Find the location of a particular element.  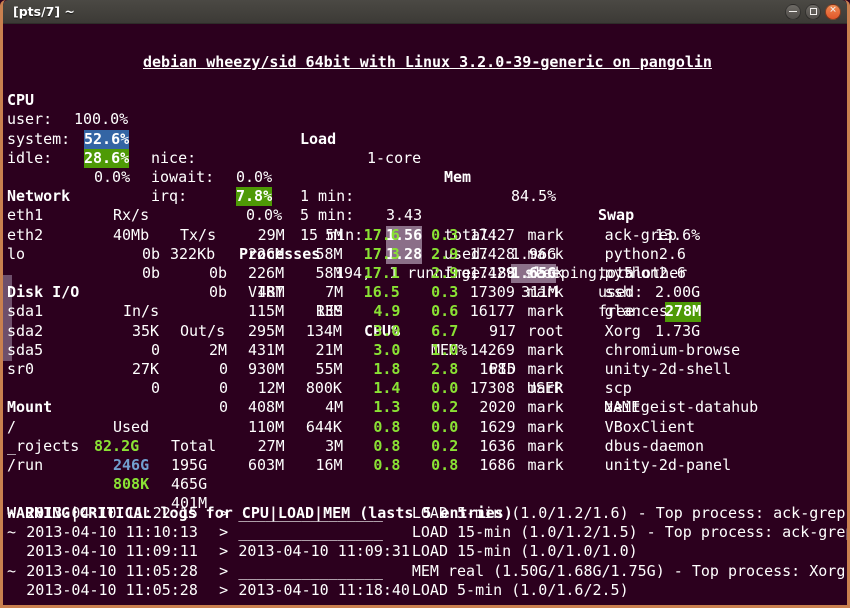

diskio-row-out: 0 is located at coordinates (224, 369).